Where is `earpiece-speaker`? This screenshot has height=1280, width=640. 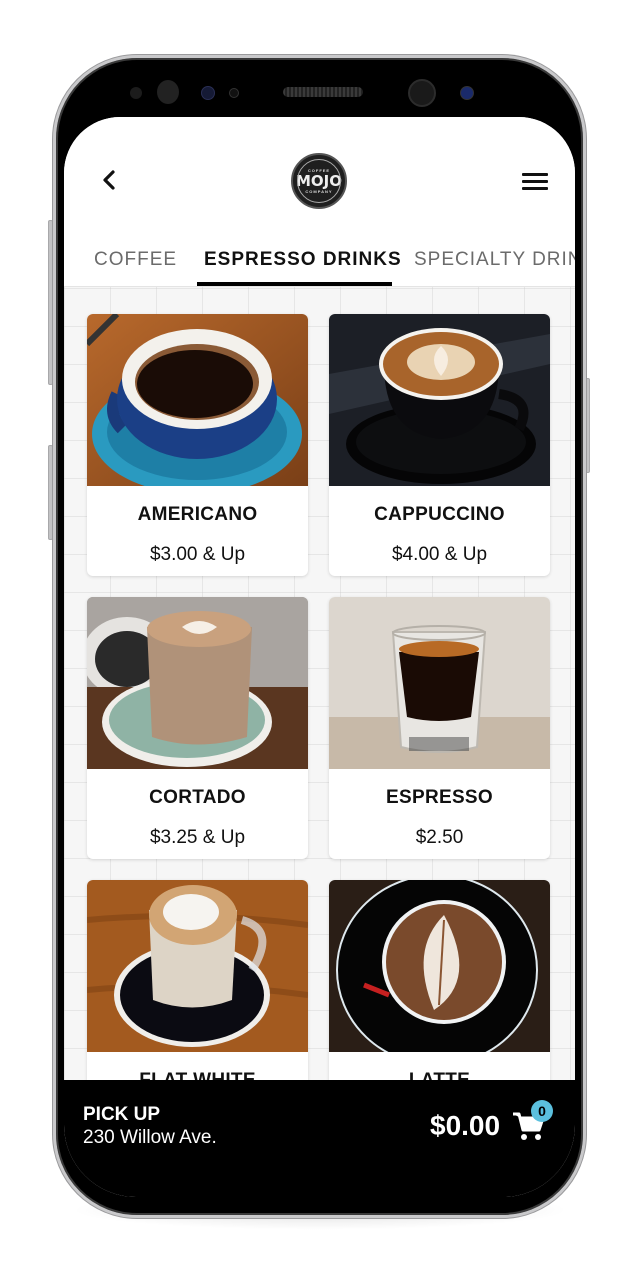
earpiece-speaker is located at coordinates (323, 92).